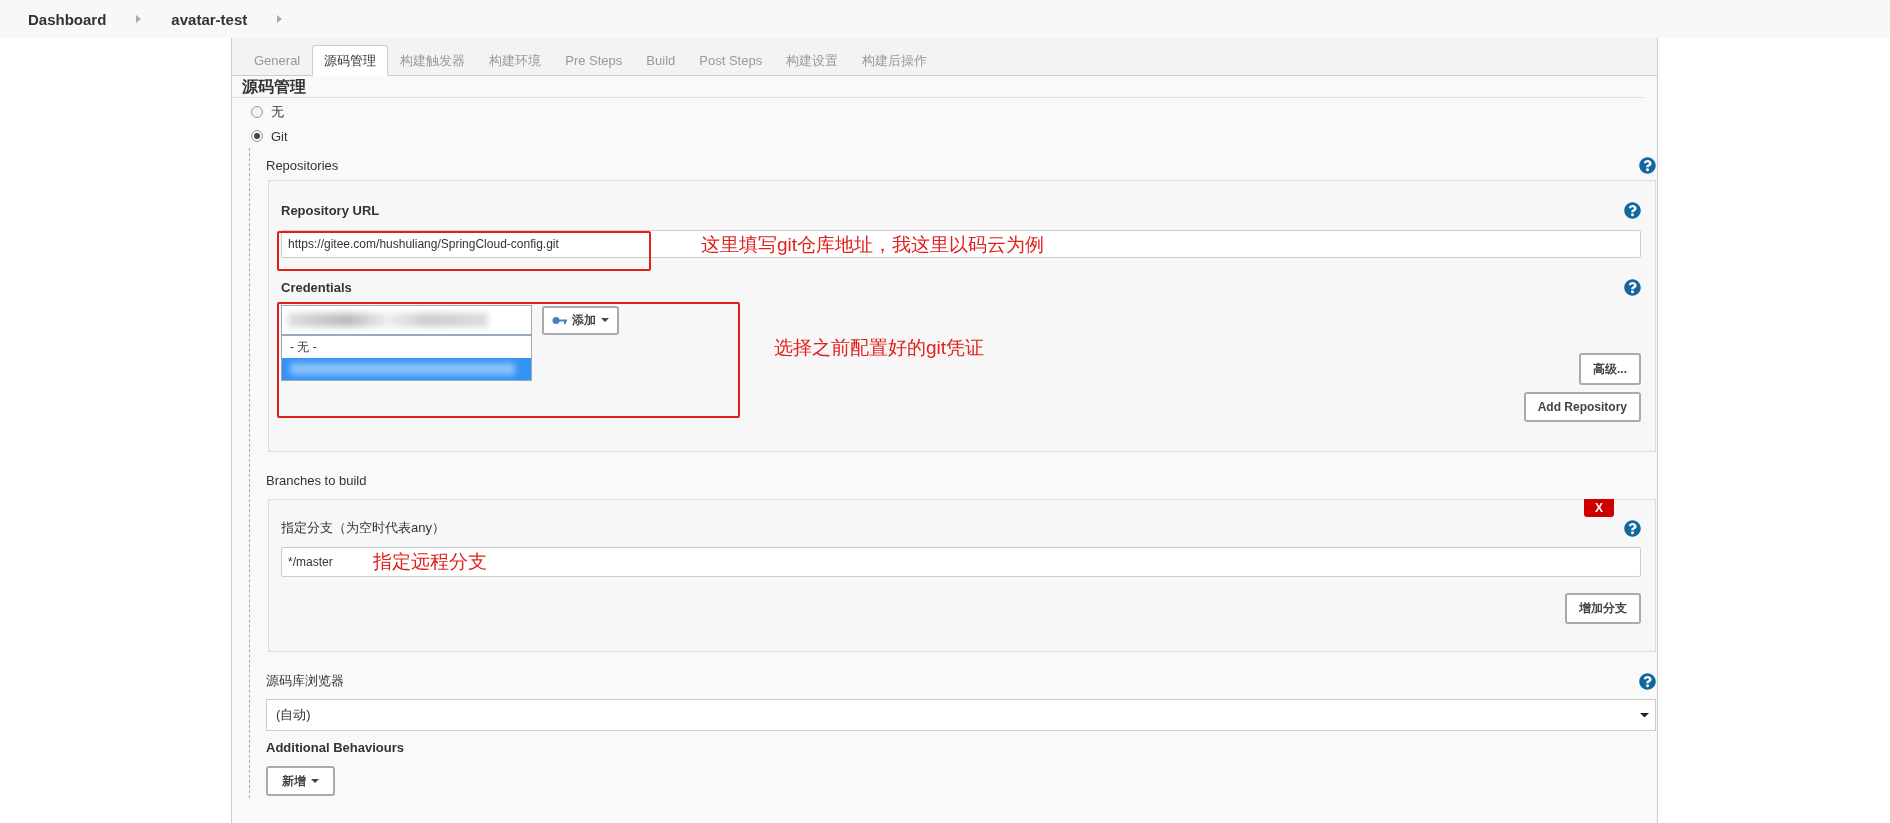 The image size is (1890, 823). I want to click on annotation-note: 这里填写git仓库地址，我这里以码云为例, so click(873, 245).